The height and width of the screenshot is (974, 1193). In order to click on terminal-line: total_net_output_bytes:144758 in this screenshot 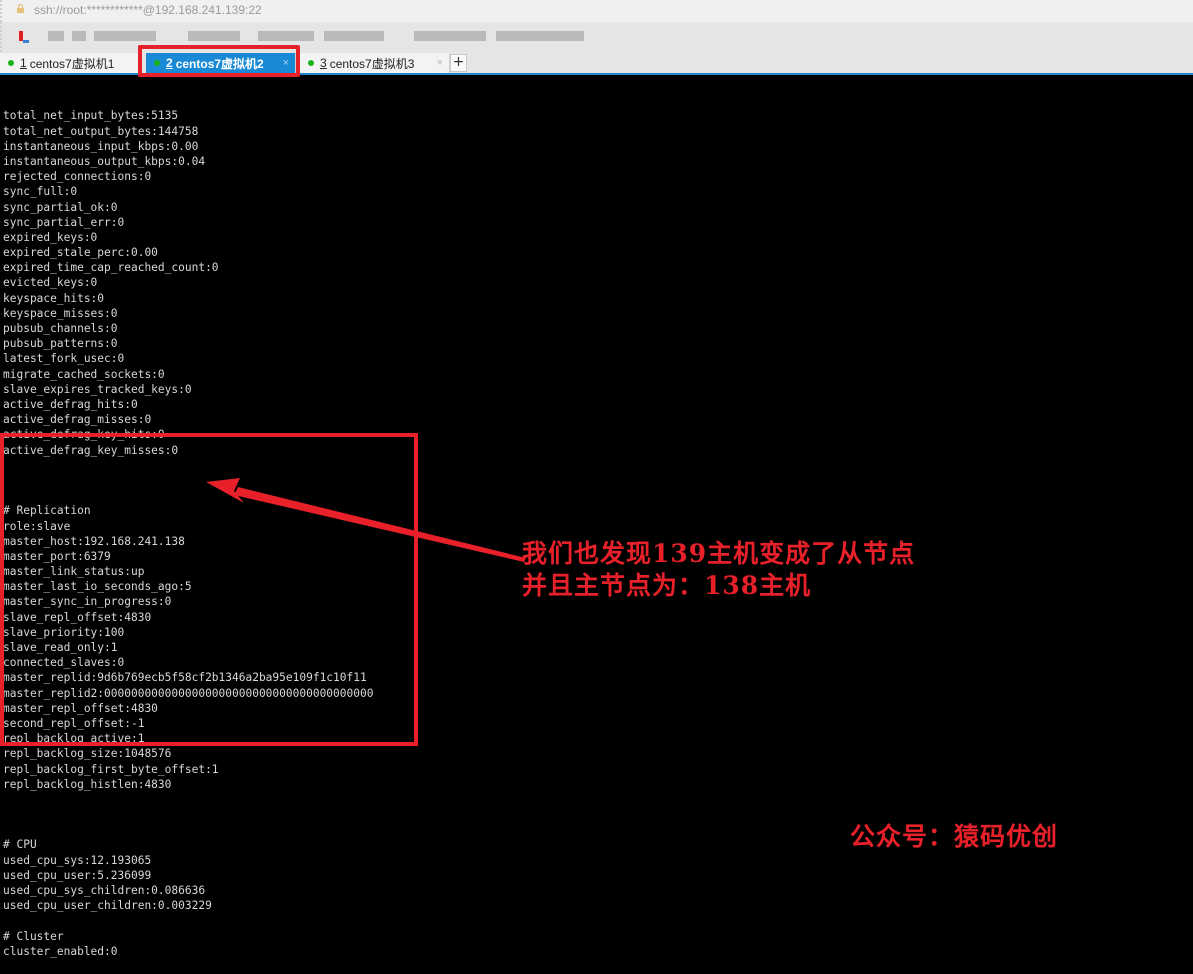, I will do `click(101, 131)`.